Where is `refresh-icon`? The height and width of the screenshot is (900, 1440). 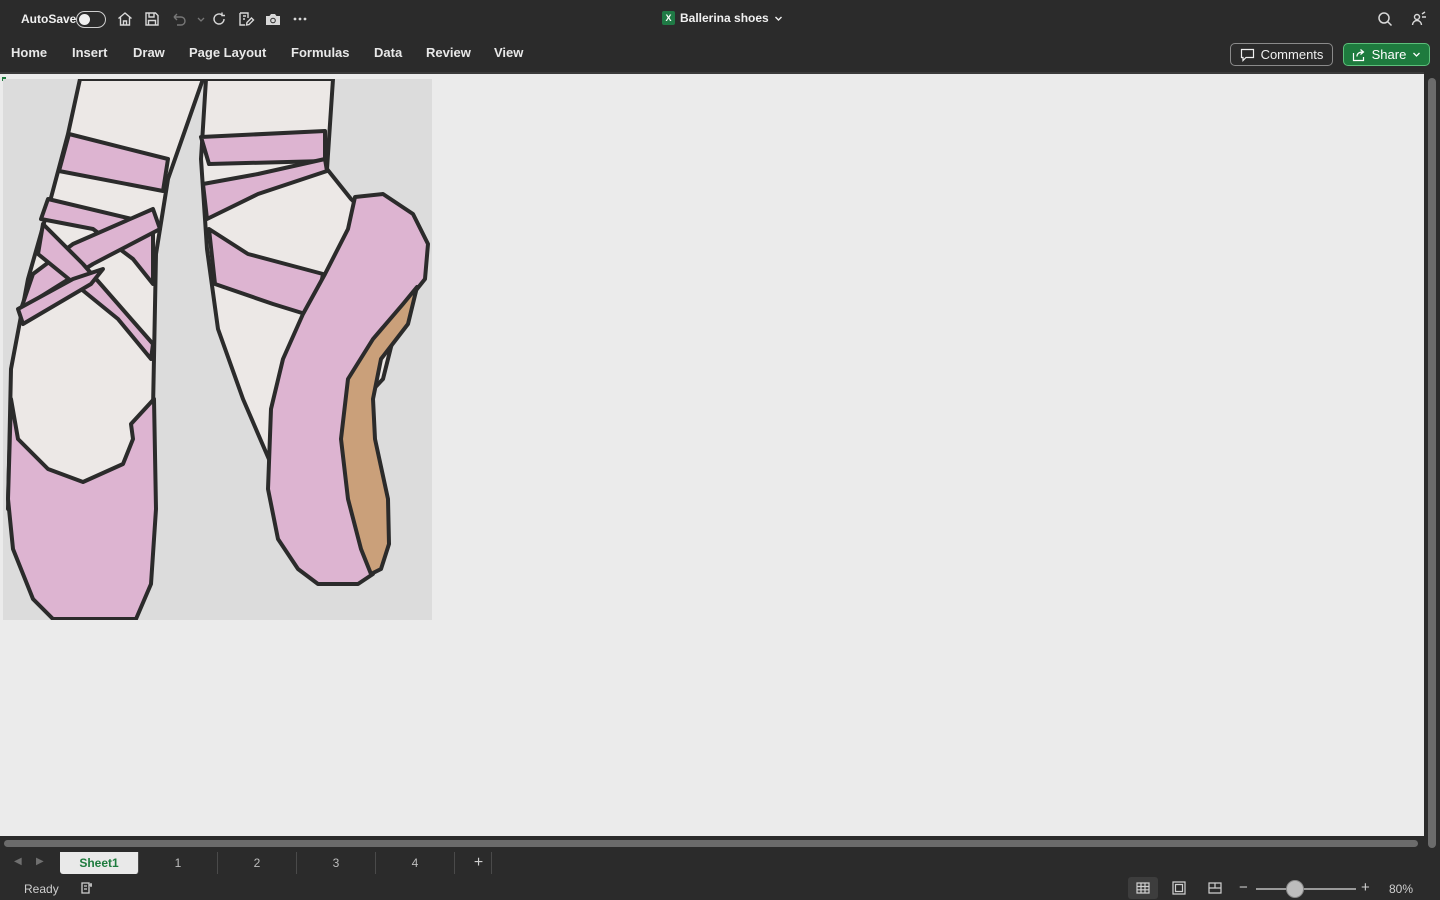
refresh-icon is located at coordinates (219, 19).